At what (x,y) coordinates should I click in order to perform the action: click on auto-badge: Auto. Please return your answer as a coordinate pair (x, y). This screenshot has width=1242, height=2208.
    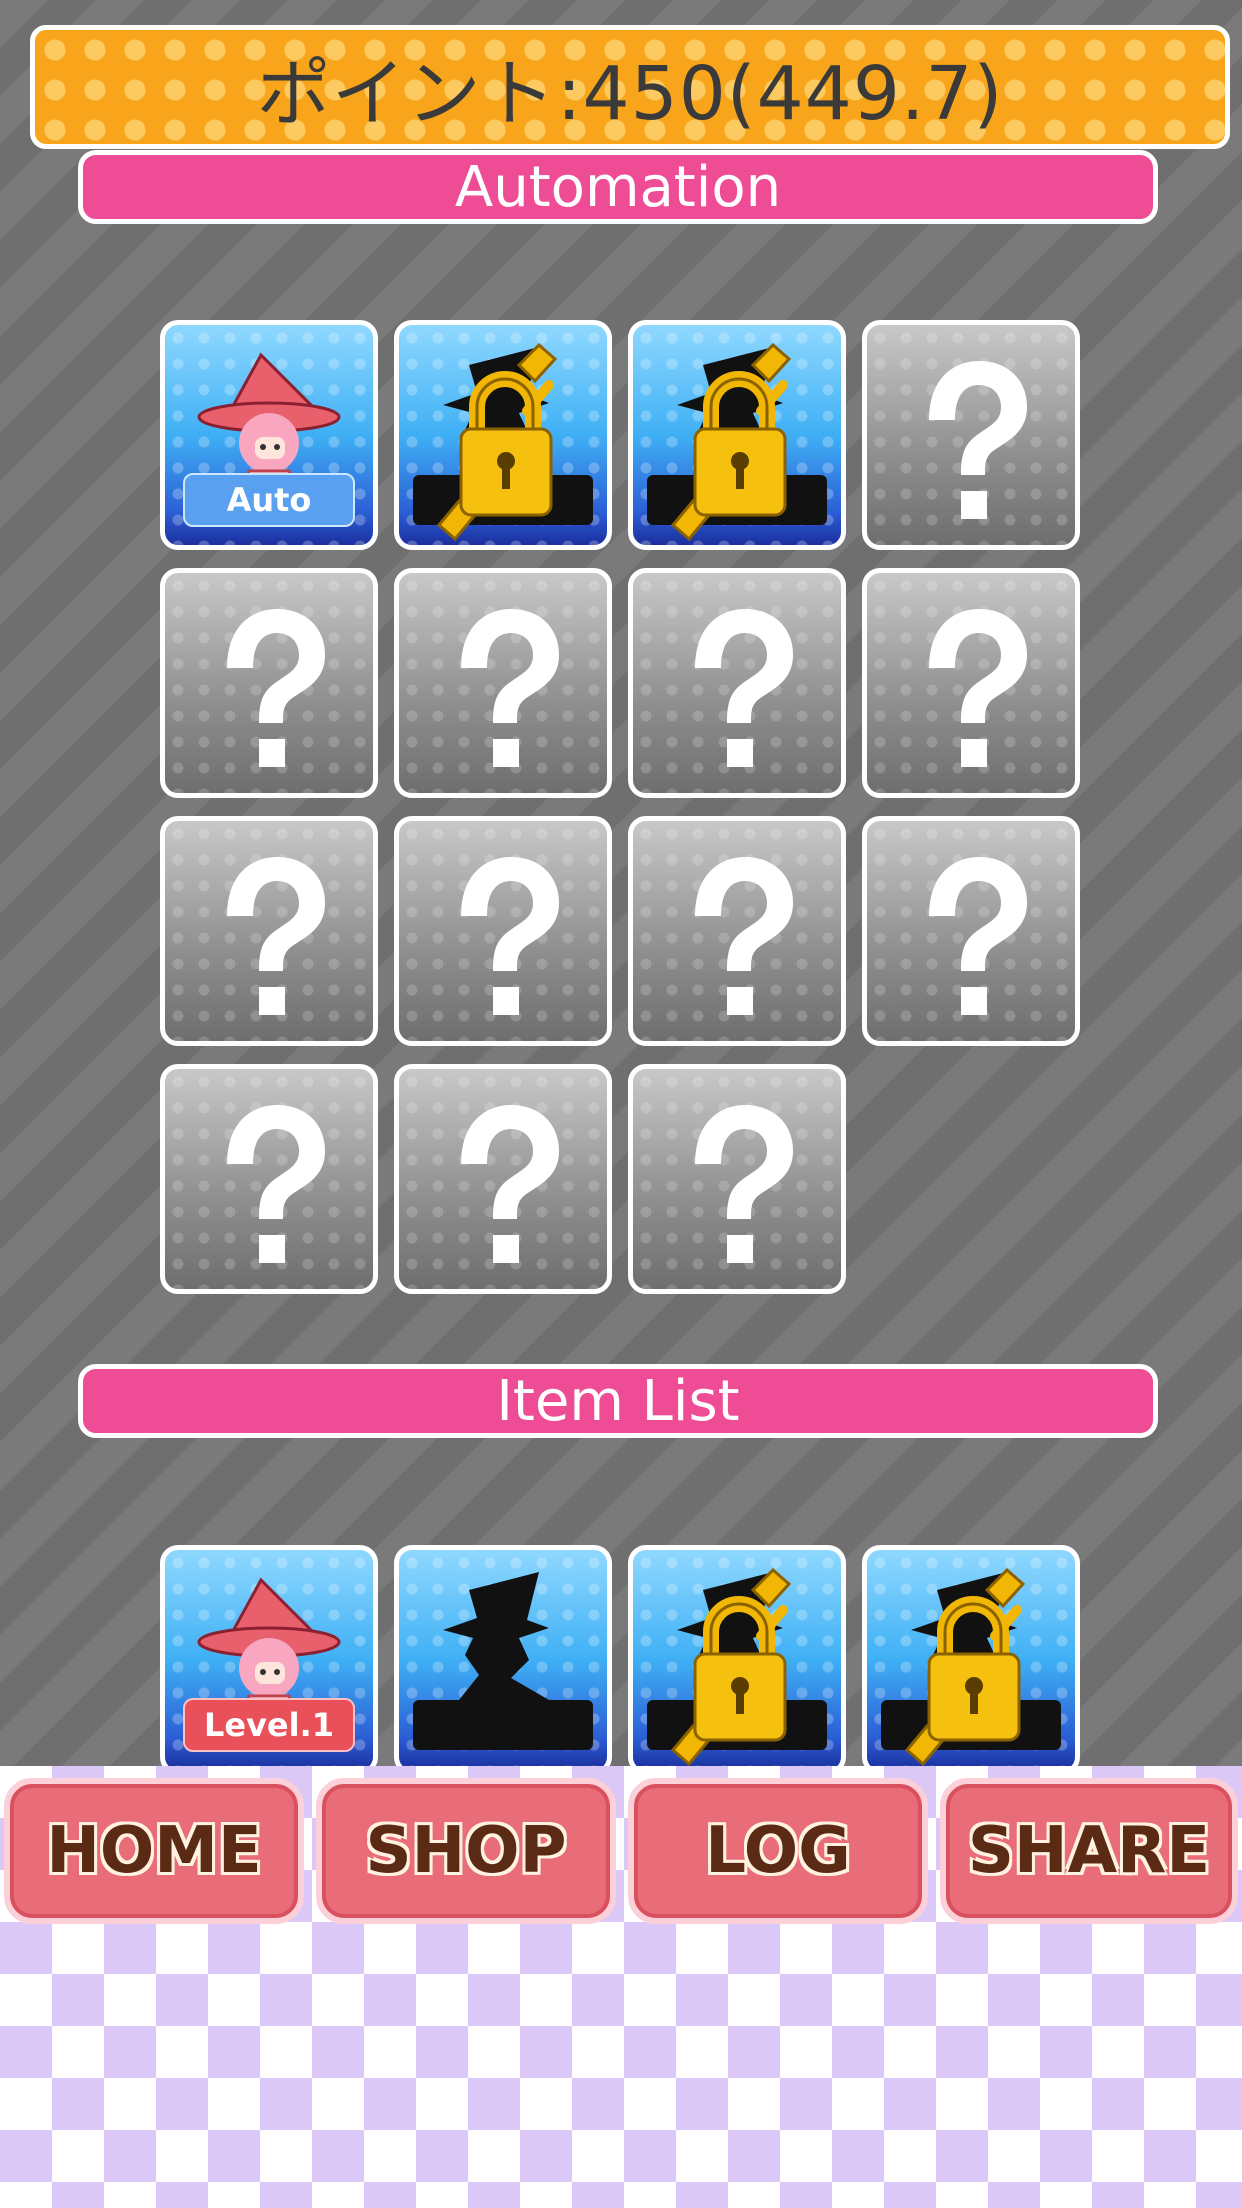
    Looking at the image, I should click on (269, 500).